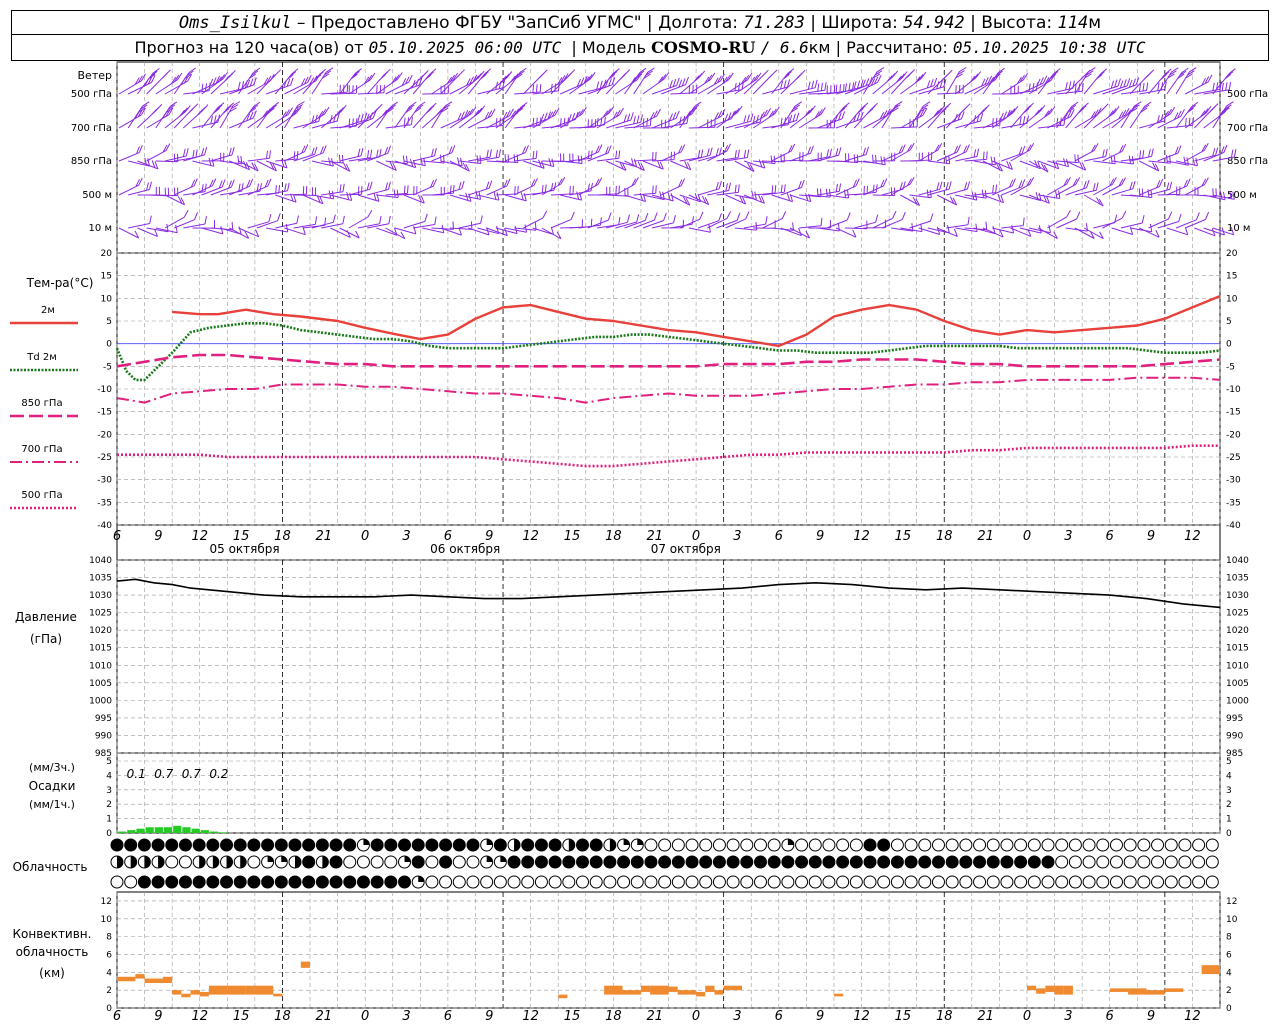 The width and height of the screenshot is (1280, 1024). Describe the element at coordinates (1232, 254) in the screenshot. I see `temp-y-tick-right: 20` at that location.